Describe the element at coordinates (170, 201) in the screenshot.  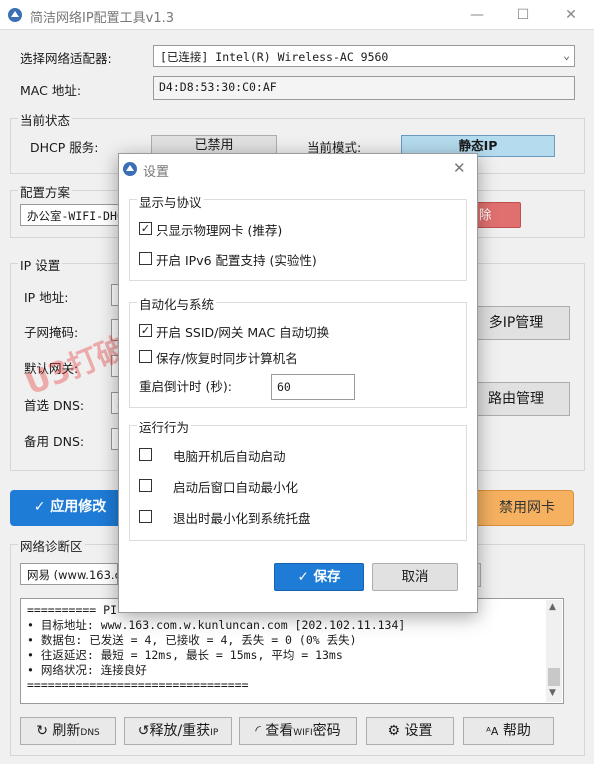
I see `display-protocol-label: 显示与协议` at that location.